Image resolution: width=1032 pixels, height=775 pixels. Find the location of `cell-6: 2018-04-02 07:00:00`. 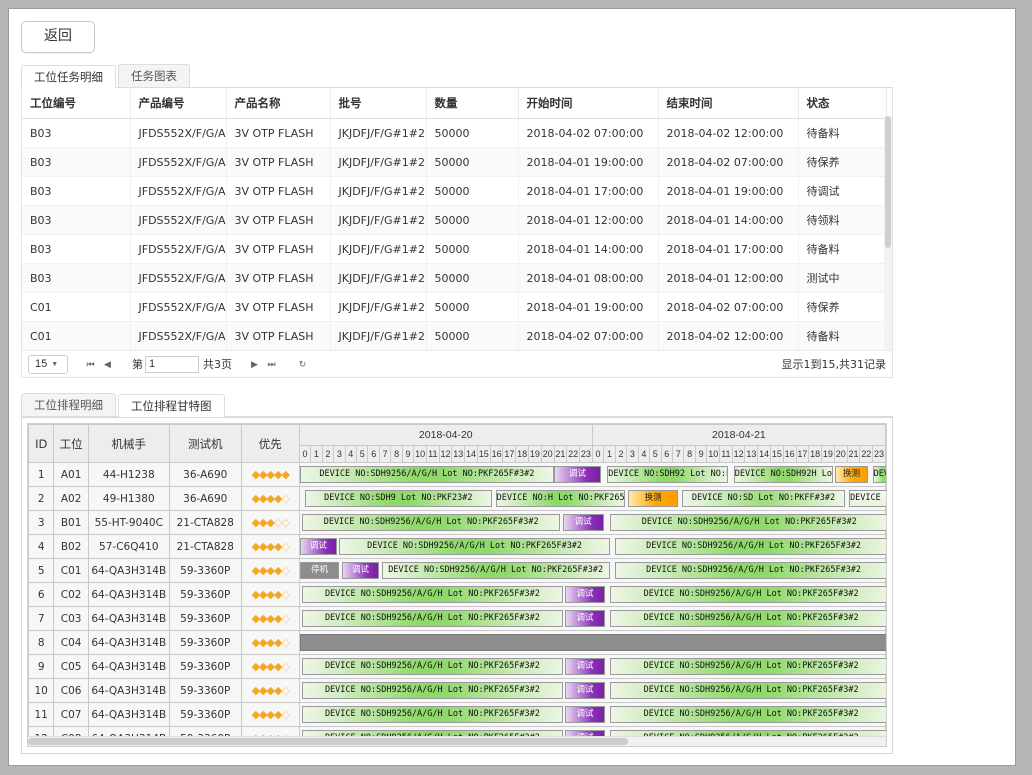

cell-6: 2018-04-02 07:00:00 is located at coordinates (728, 162).